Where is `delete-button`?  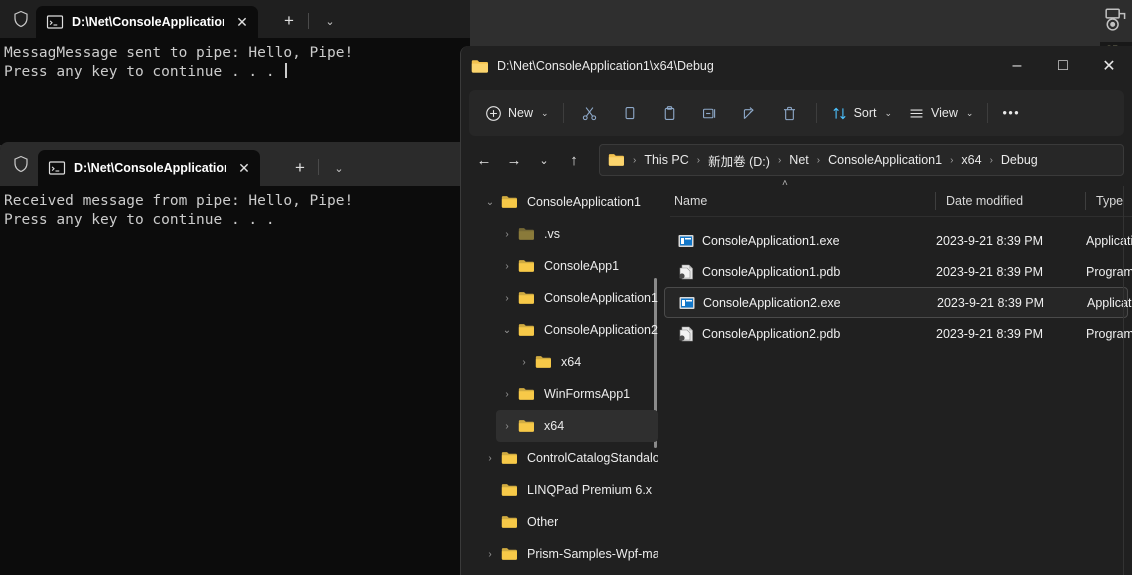 delete-button is located at coordinates (790, 113).